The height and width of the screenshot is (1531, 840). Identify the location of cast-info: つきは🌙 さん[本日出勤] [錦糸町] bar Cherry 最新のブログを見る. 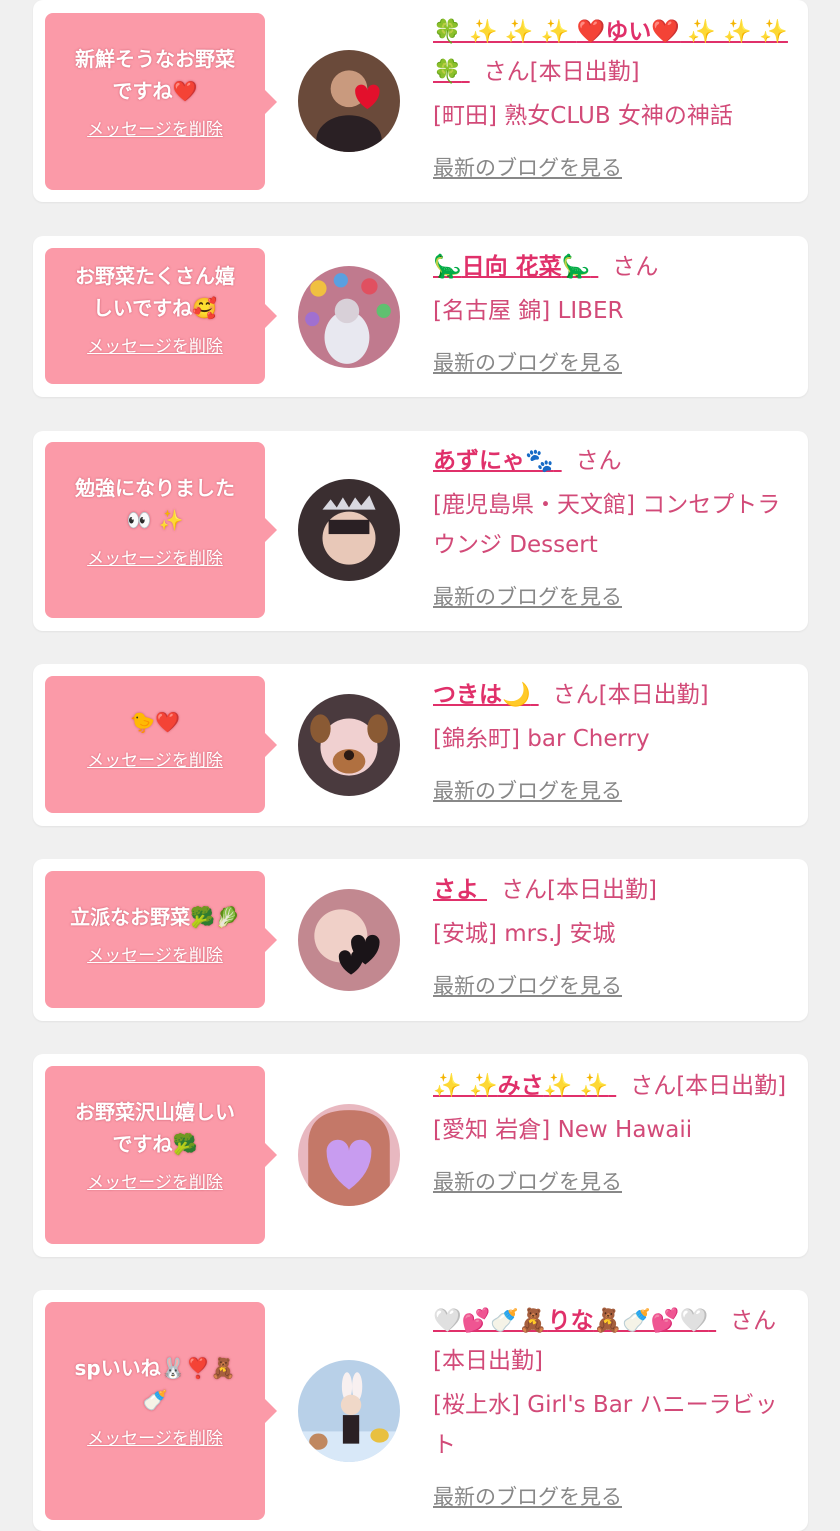
(613, 740).